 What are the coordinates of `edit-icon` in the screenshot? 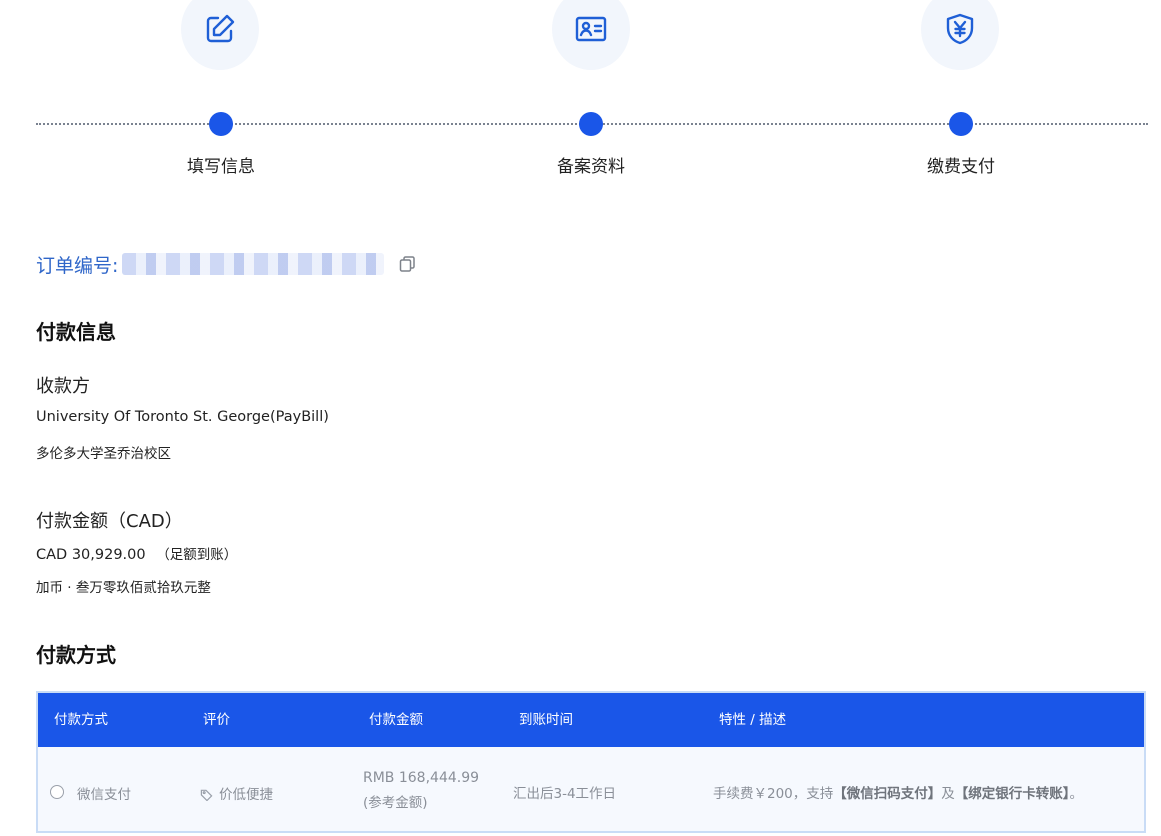 It's located at (220, 28).